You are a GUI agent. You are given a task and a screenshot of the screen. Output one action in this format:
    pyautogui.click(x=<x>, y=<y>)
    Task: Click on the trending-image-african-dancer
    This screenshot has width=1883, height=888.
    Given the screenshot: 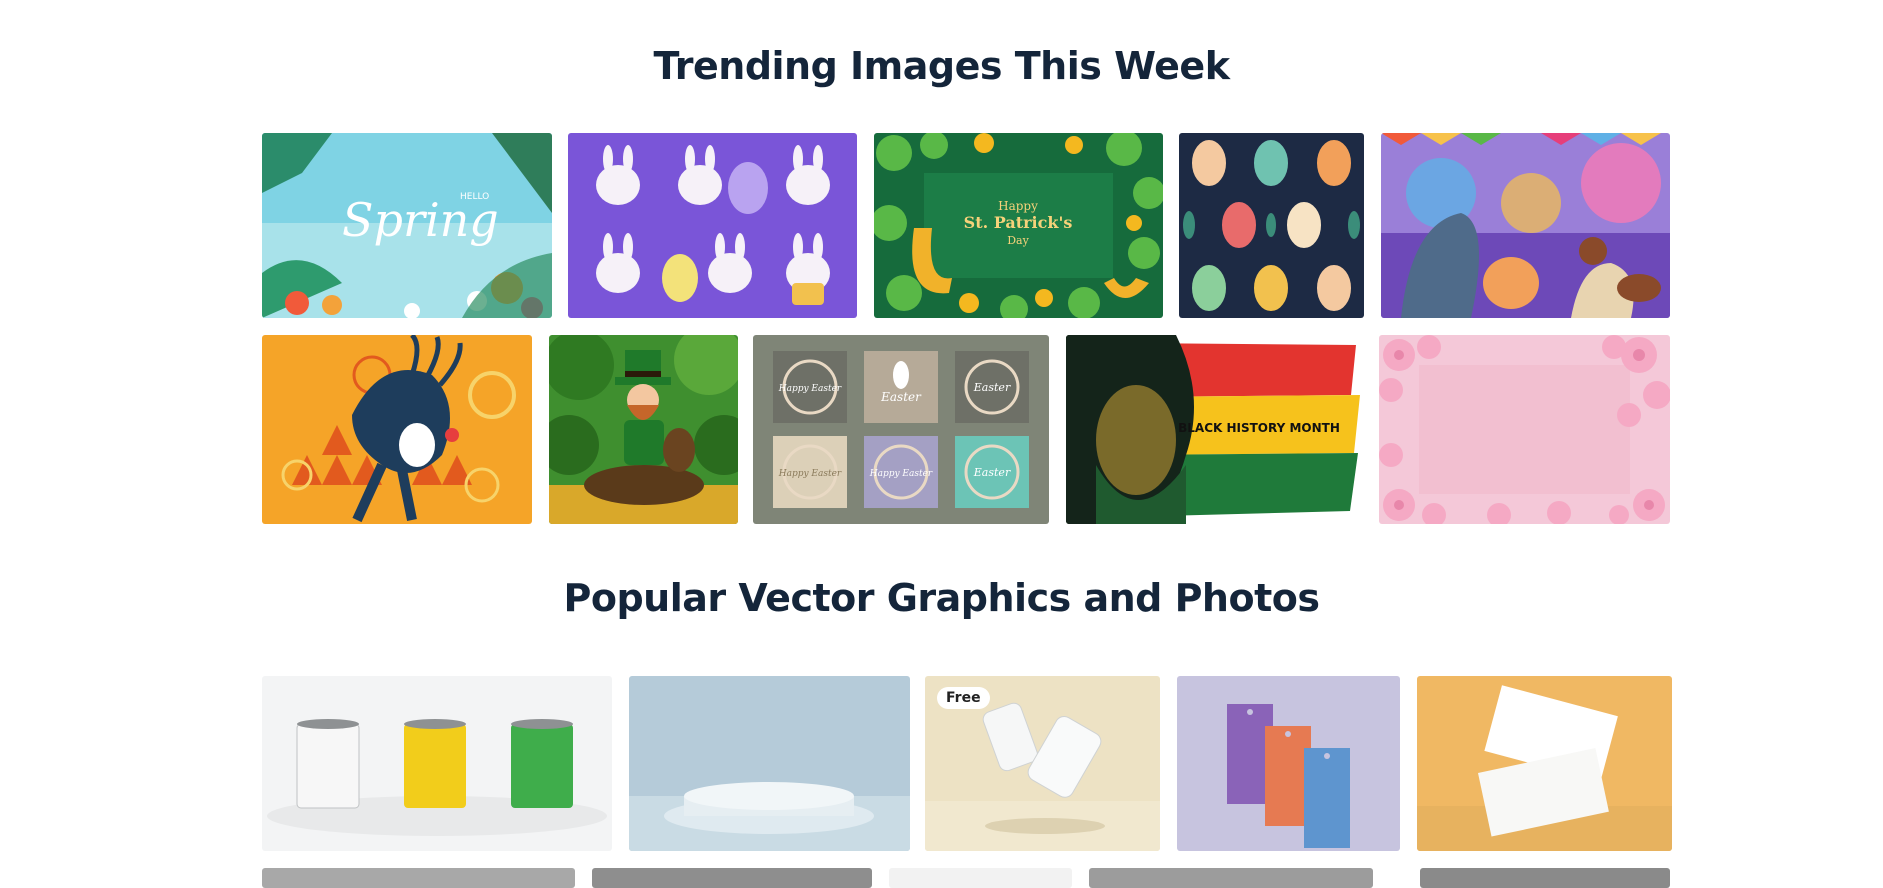 What is the action you would take?
    pyautogui.click(x=397, y=429)
    